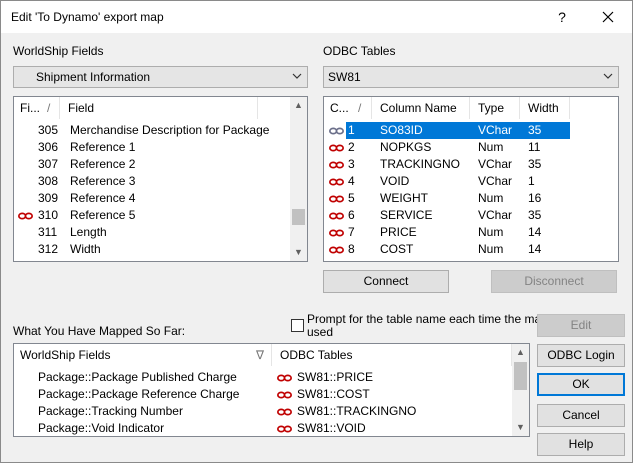  I want to click on close-icon, so click(608, 17).